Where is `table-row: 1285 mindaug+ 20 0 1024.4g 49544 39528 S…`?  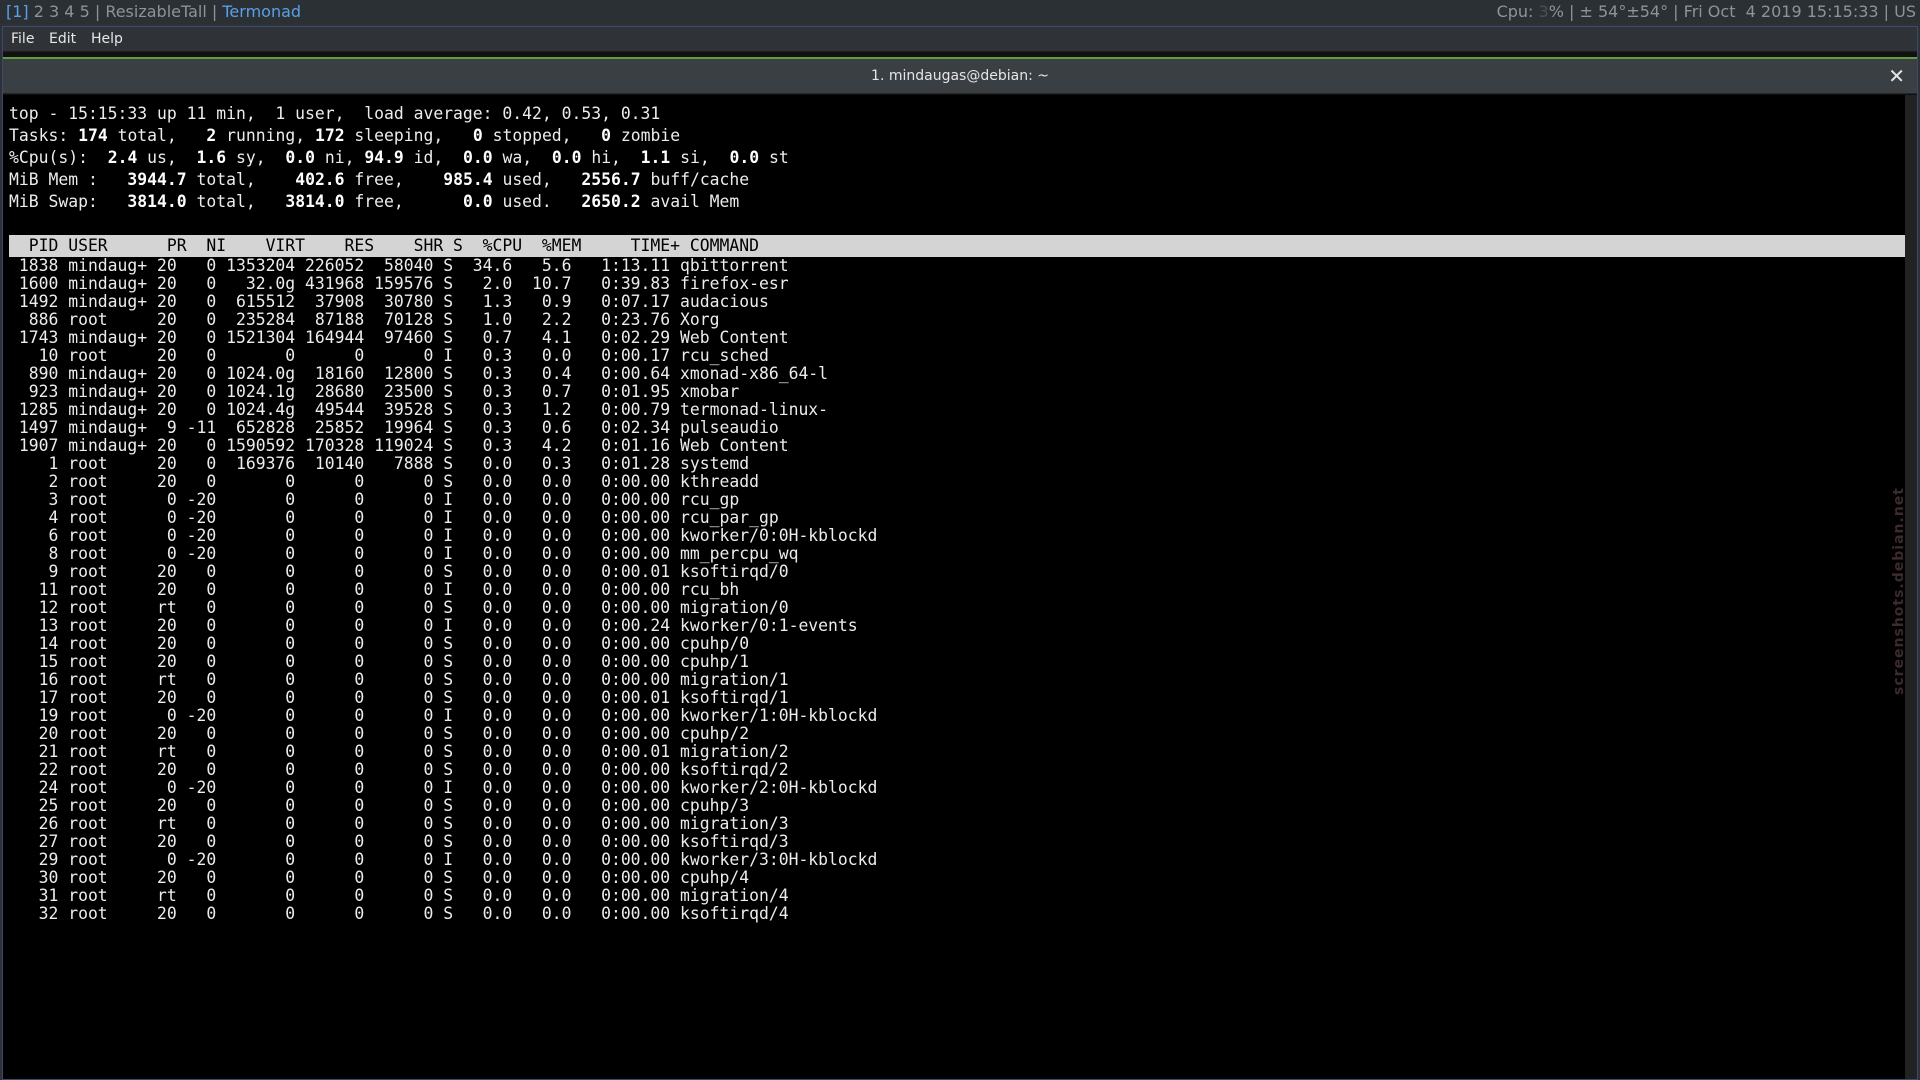 table-row: 1285 mindaug+ 20 0 1024.4g 49544 39528 S… is located at coordinates (419, 409).